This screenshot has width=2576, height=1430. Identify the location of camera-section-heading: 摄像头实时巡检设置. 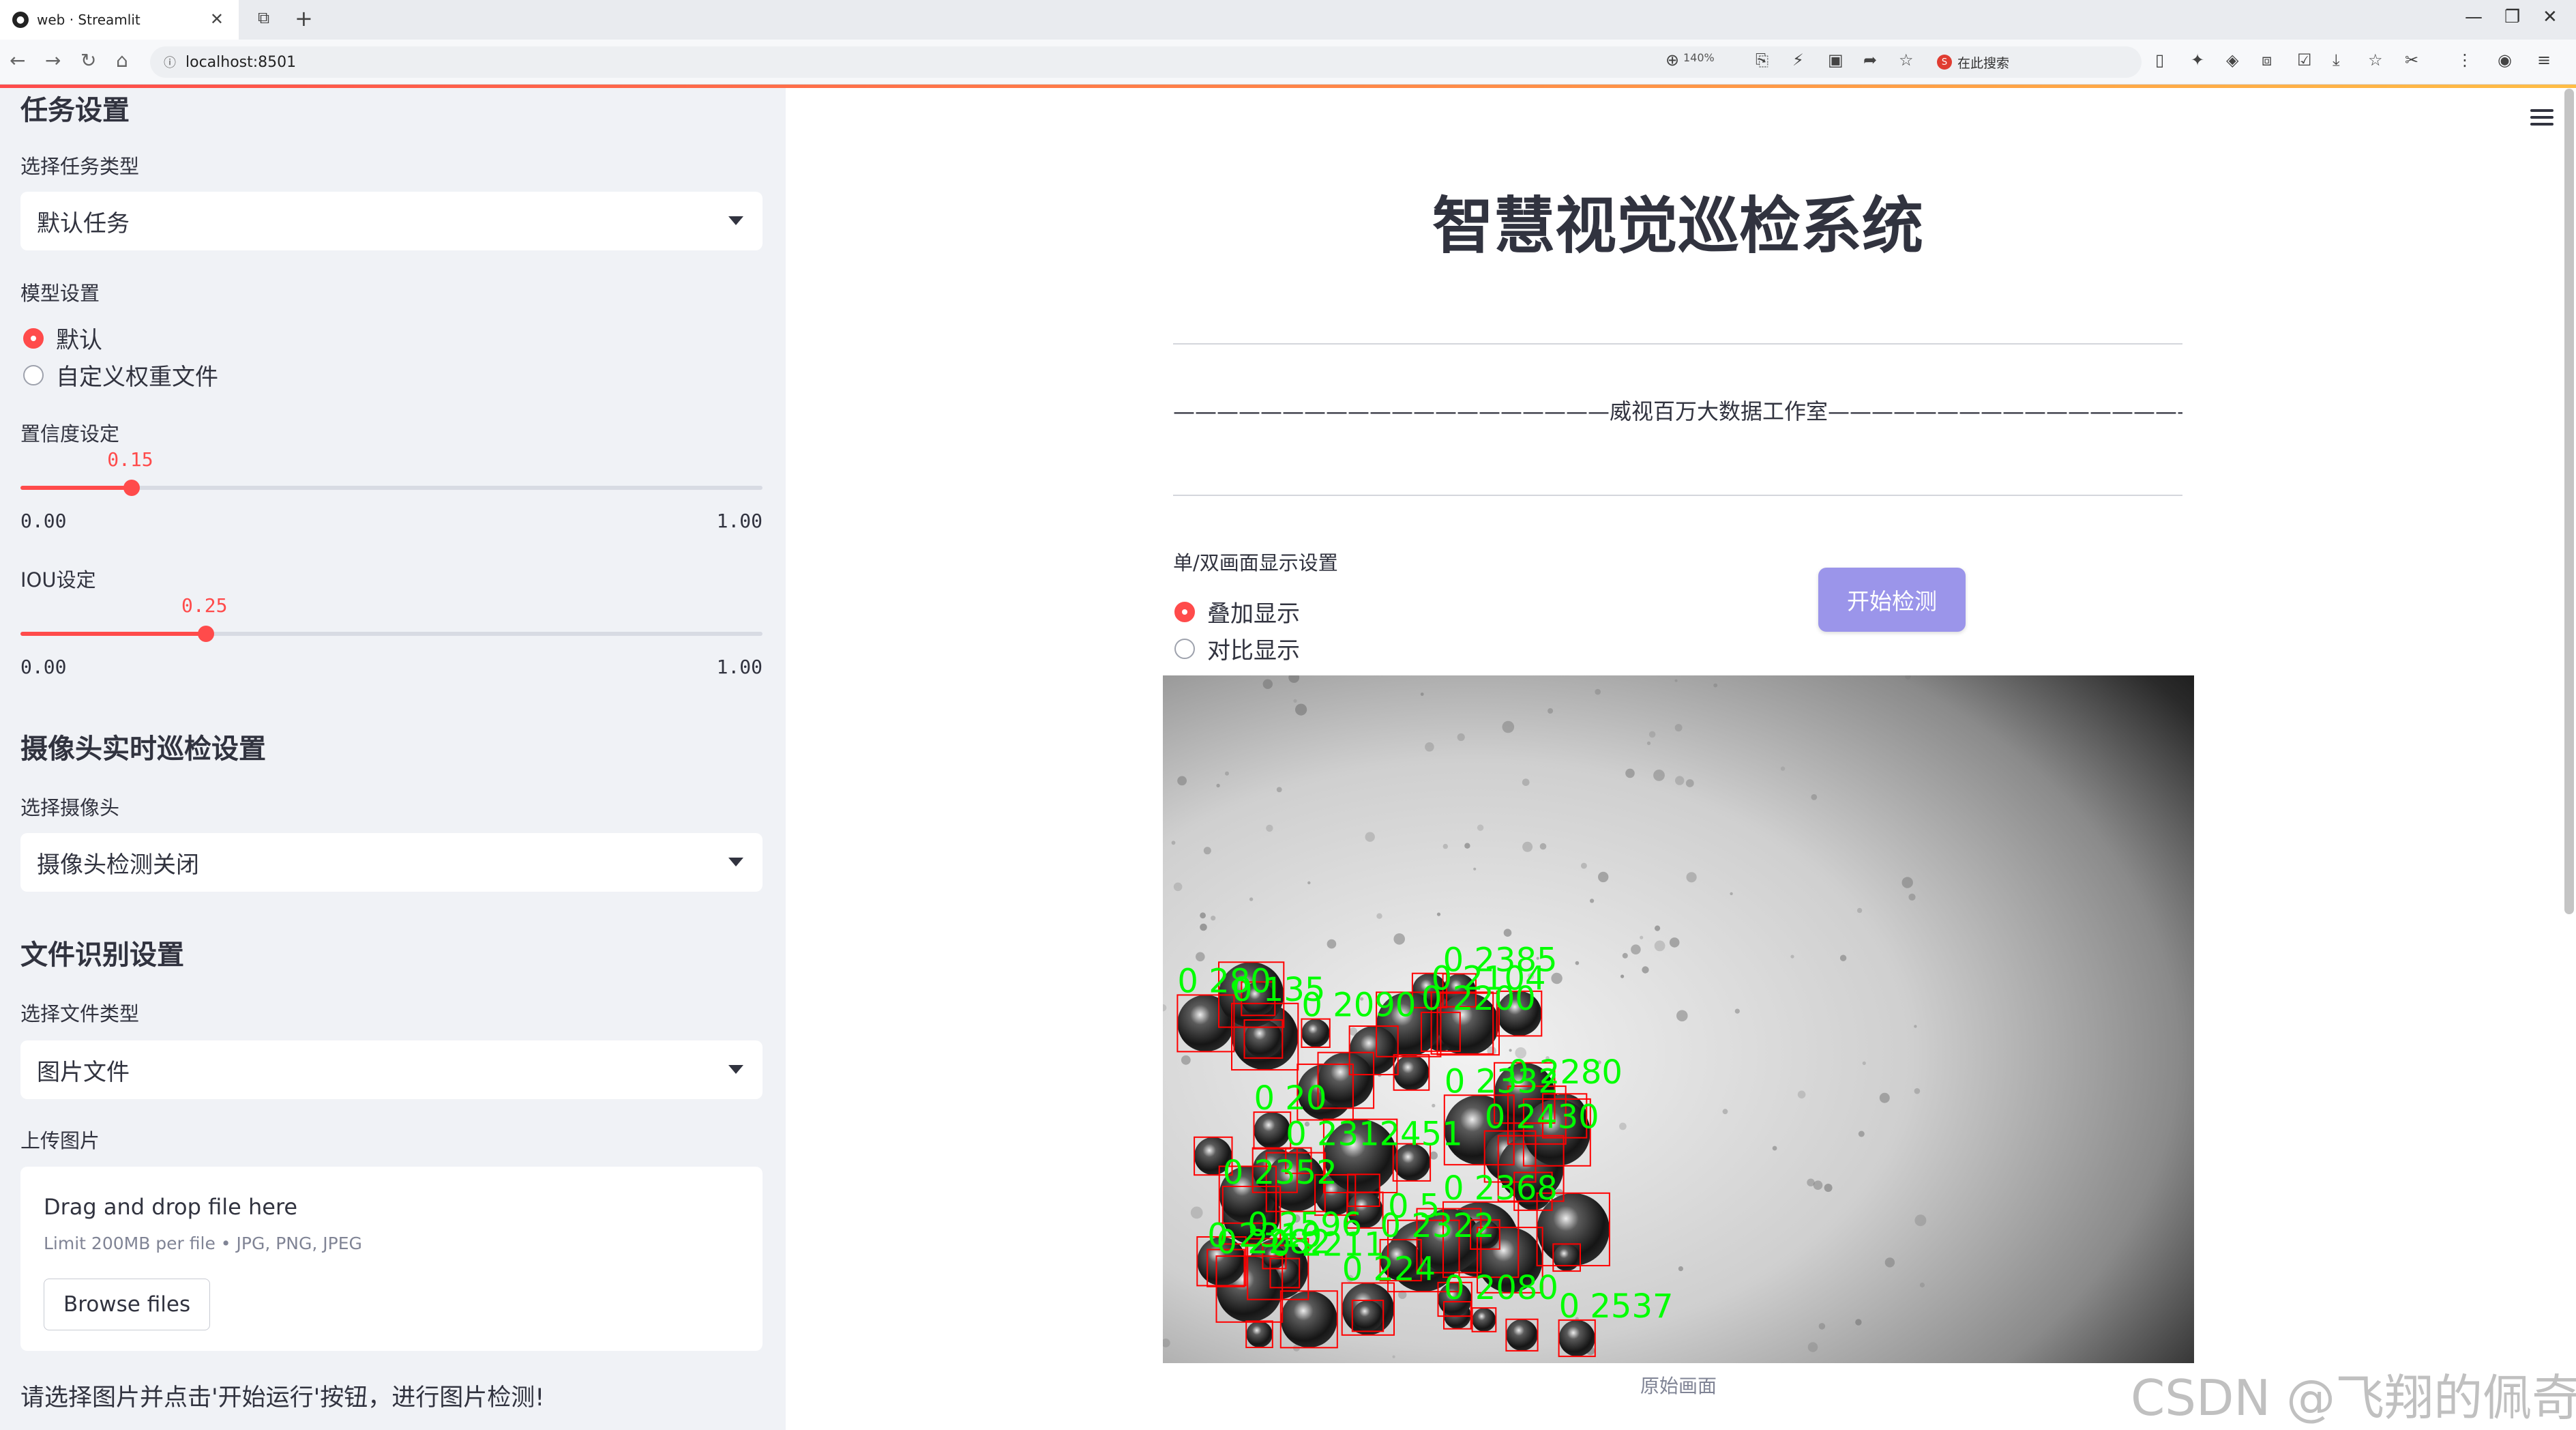
(143, 749).